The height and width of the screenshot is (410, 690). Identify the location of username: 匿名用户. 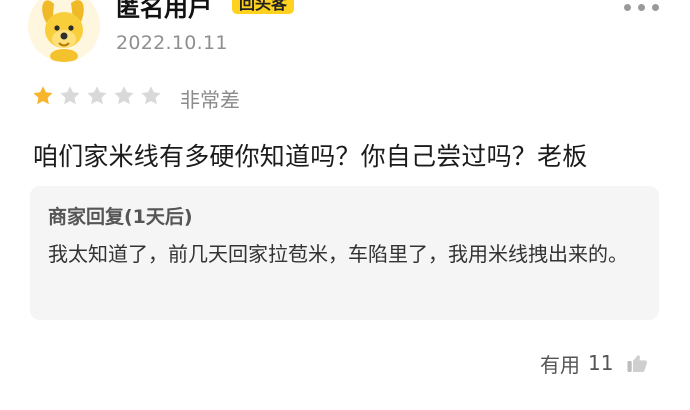
(164, 11).